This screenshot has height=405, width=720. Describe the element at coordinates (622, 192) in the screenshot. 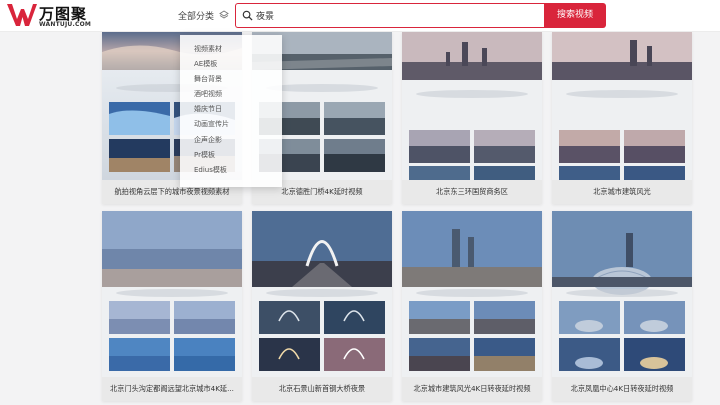

I see `video-title: 北京城市建筑风光` at that location.